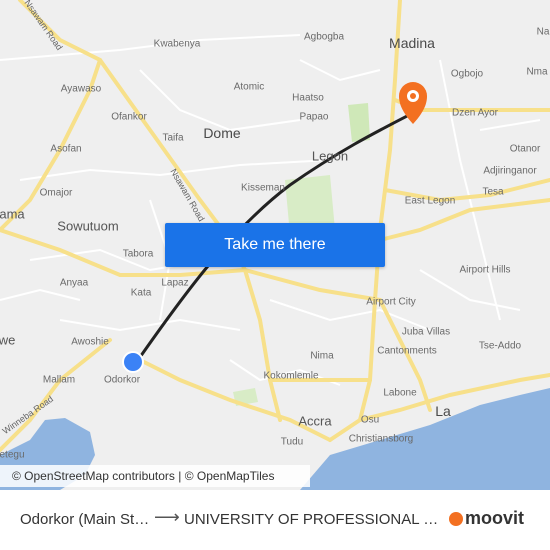 The image size is (550, 550). What do you see at coordinates (173, 138) in the screenshot?
I see `place-label: Taifa` at bounding box center [173, 138].